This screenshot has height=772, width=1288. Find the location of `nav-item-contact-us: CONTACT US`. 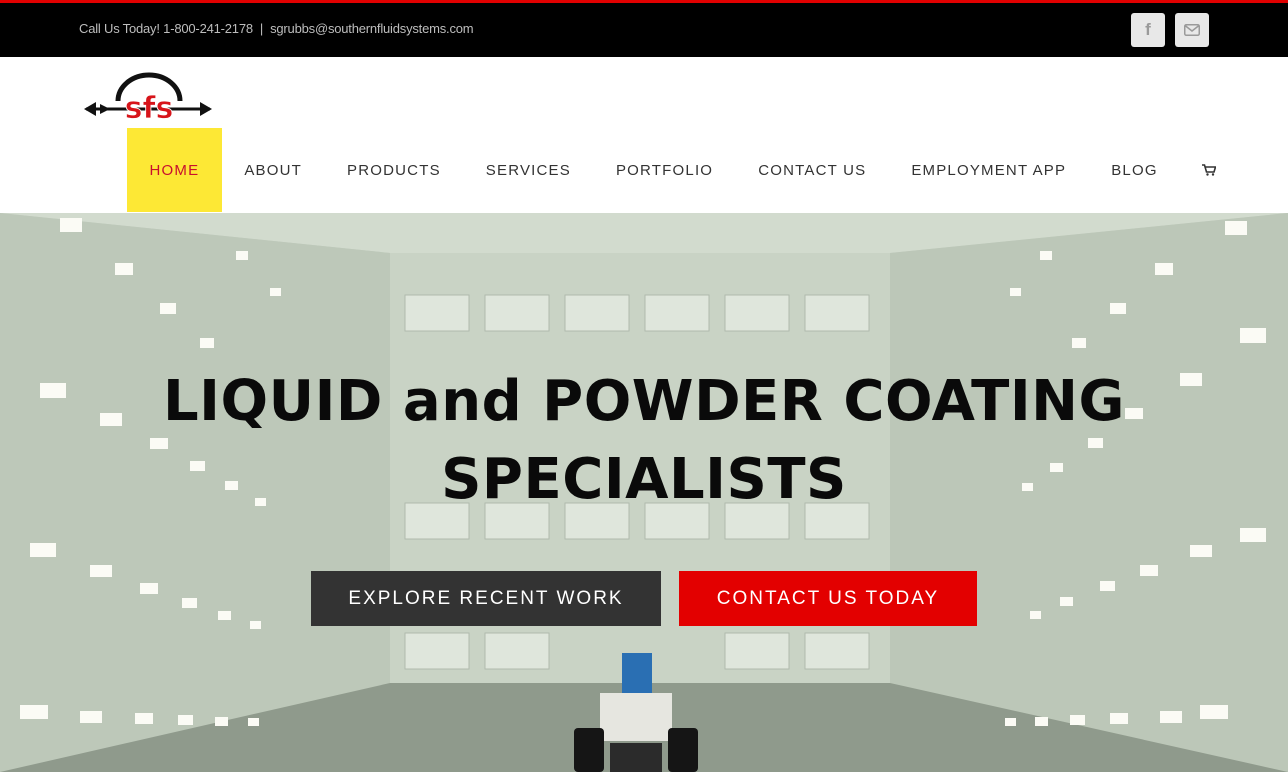

nav-item-contact-us: CONTACT US is located at coordinates (812, 170).